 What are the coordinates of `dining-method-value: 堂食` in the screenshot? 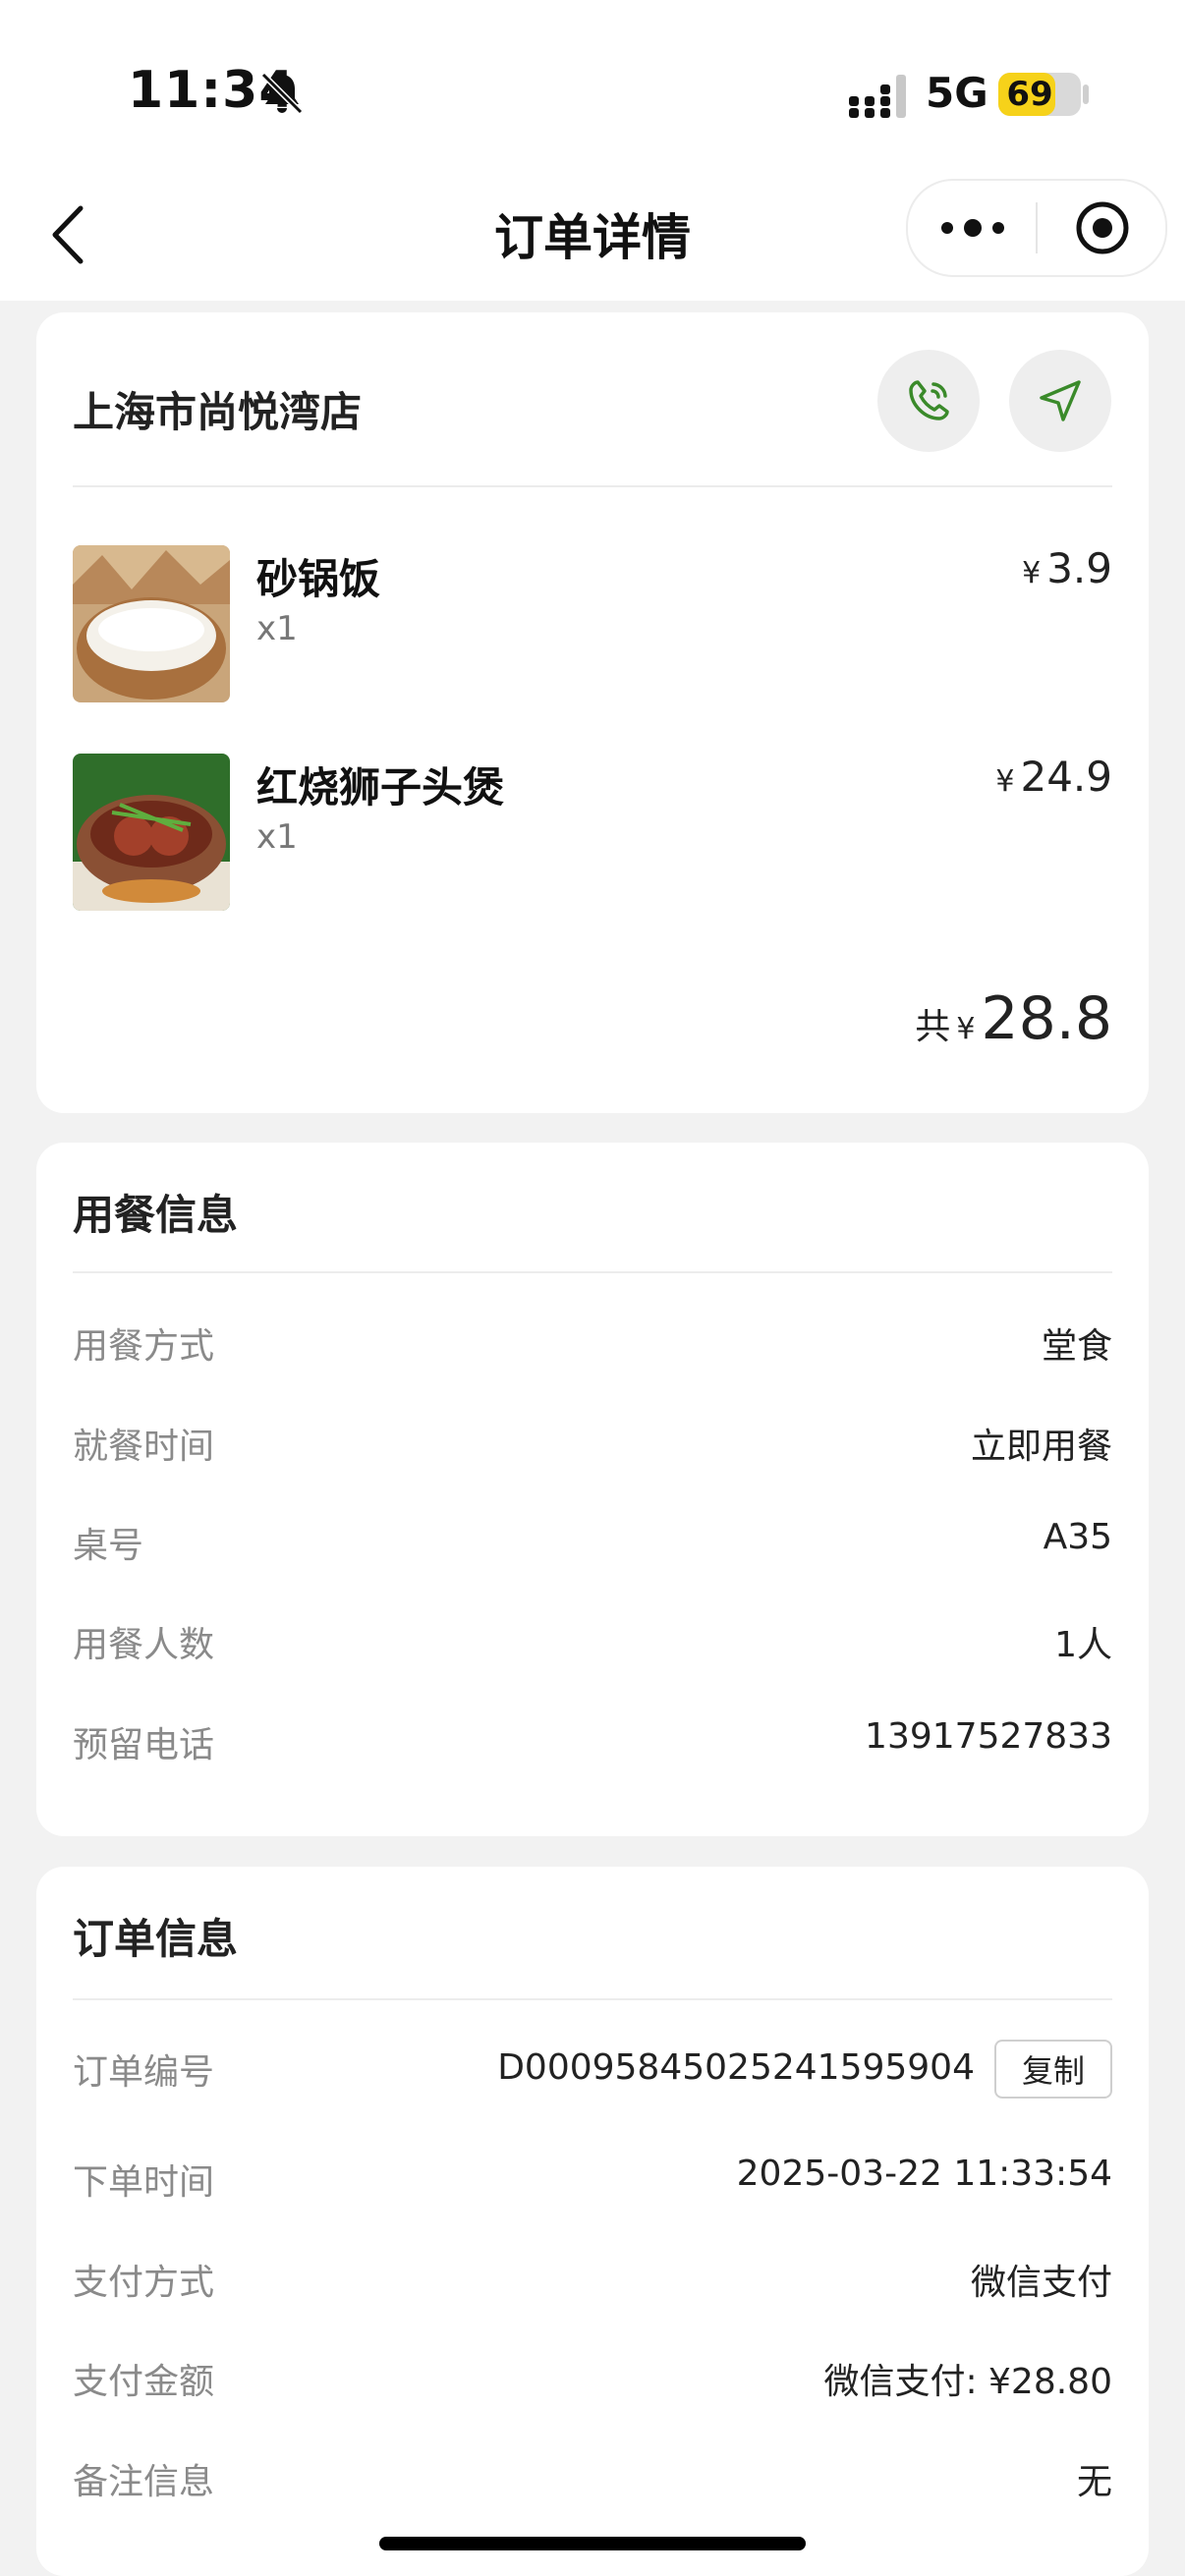 It's located at (1076, 1346).